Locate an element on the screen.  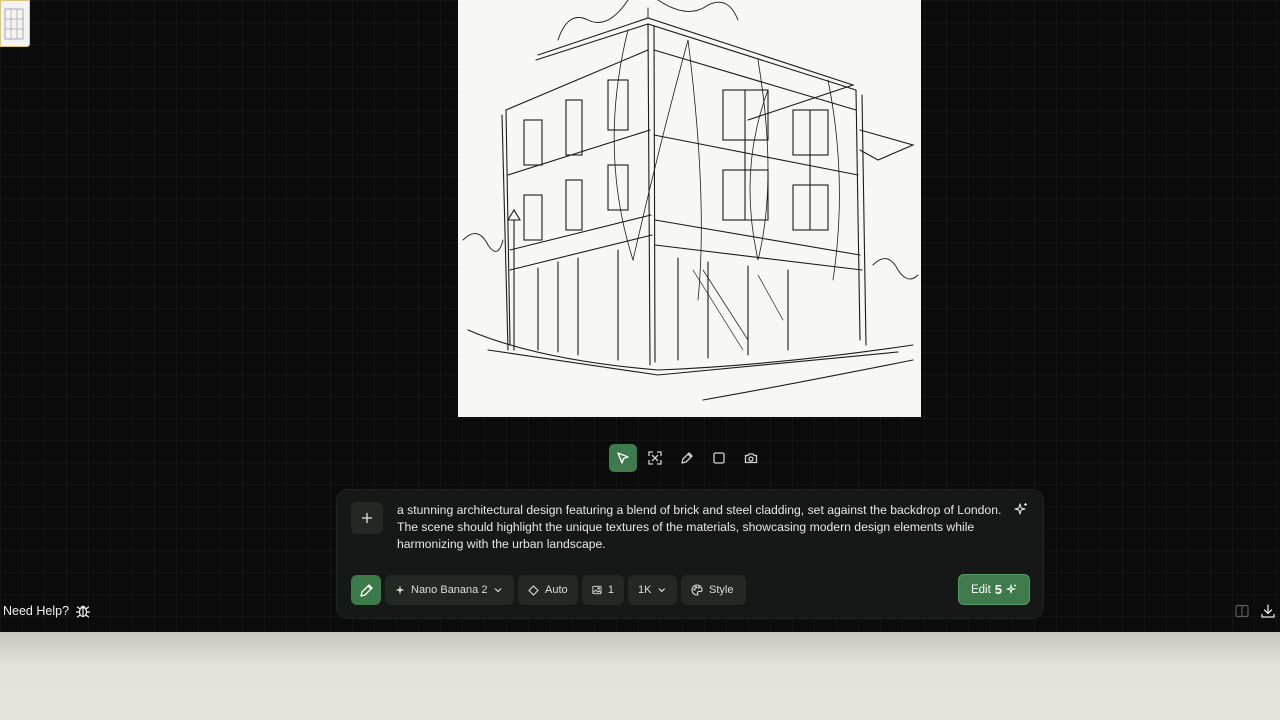
credit-count: 5 is located at coordinates (998, 589).